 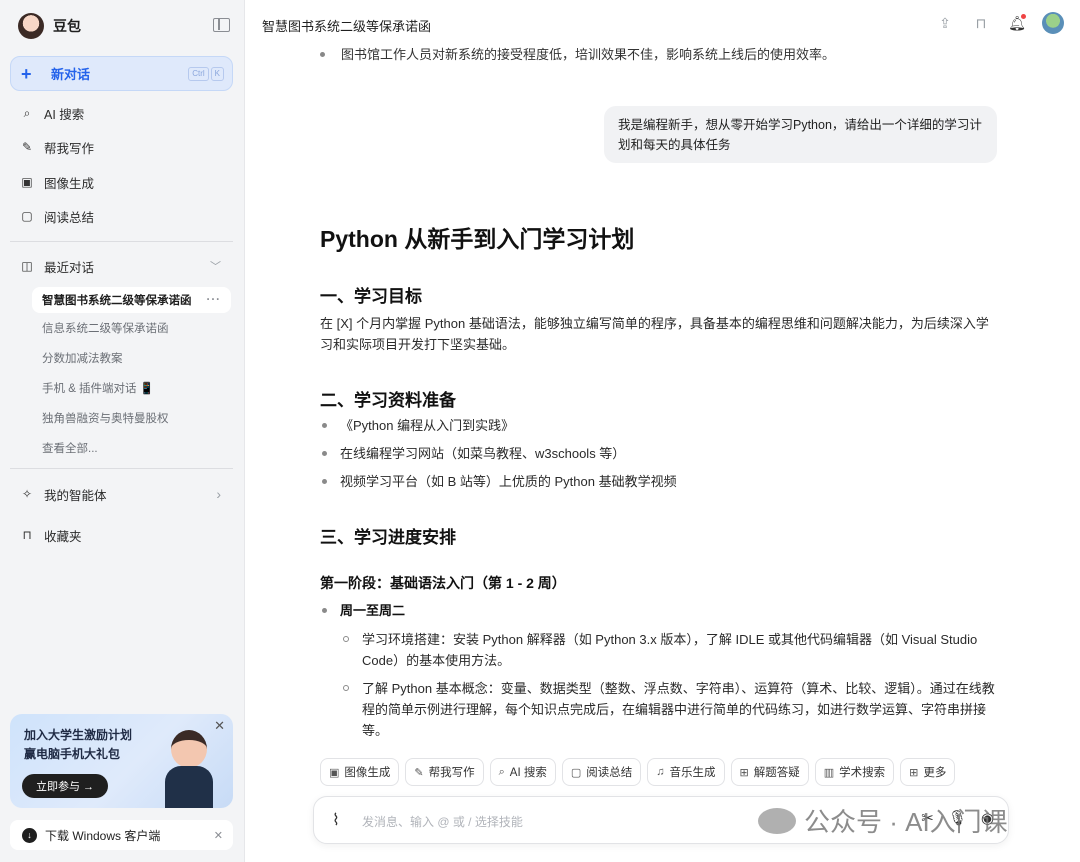 I want to click on subsection-heading: 第一阶段：基础语法入门（第 1 - 2 周）, so click(x=443, y=583).